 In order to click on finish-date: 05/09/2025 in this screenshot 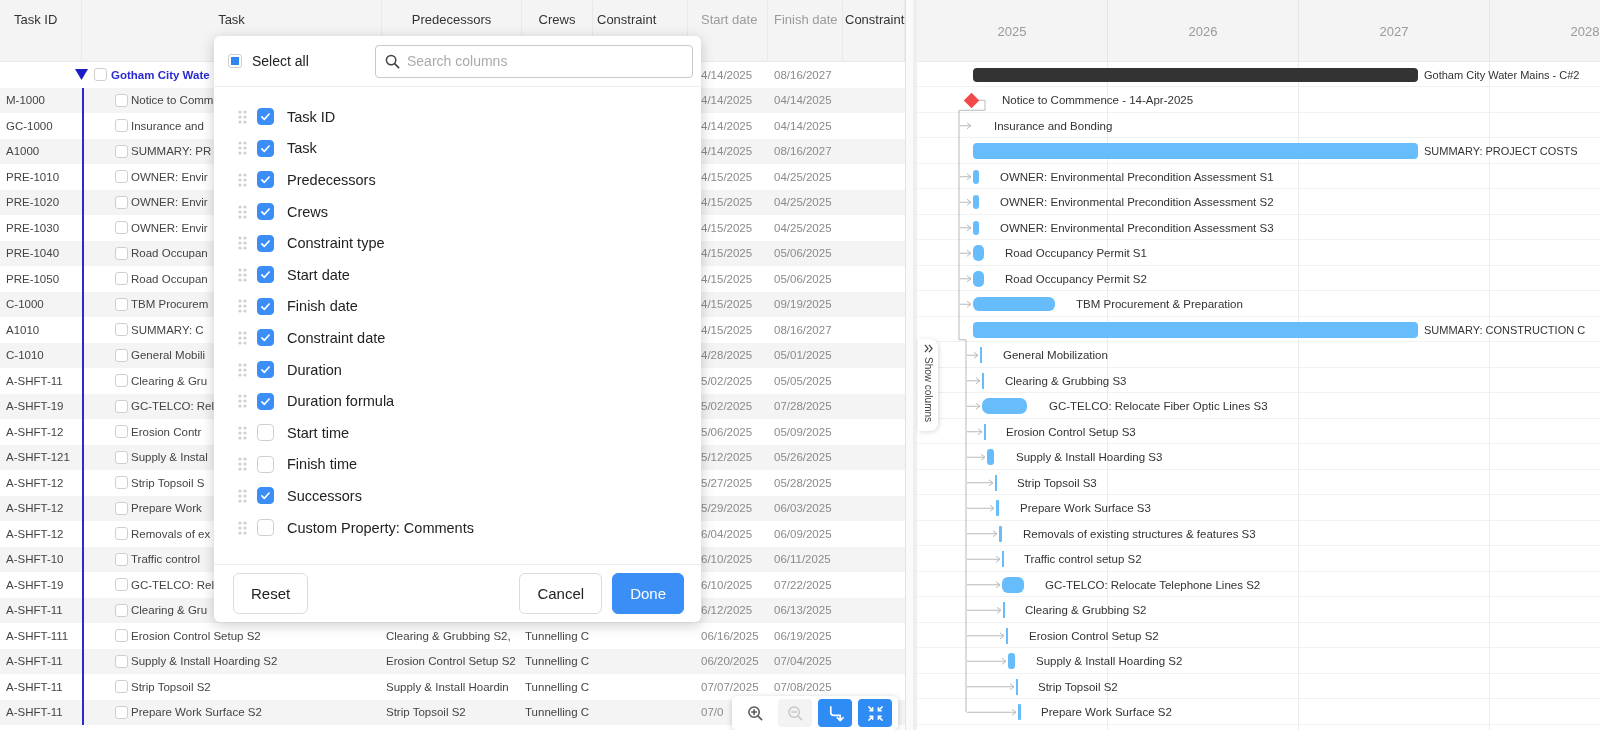, I will do `click(803, 431)`.